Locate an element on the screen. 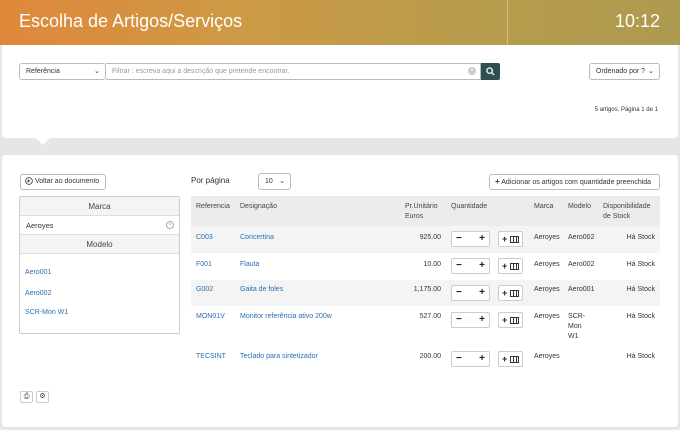  col-price: Pr.Unitário Euros is located at coordinates (421, 212).